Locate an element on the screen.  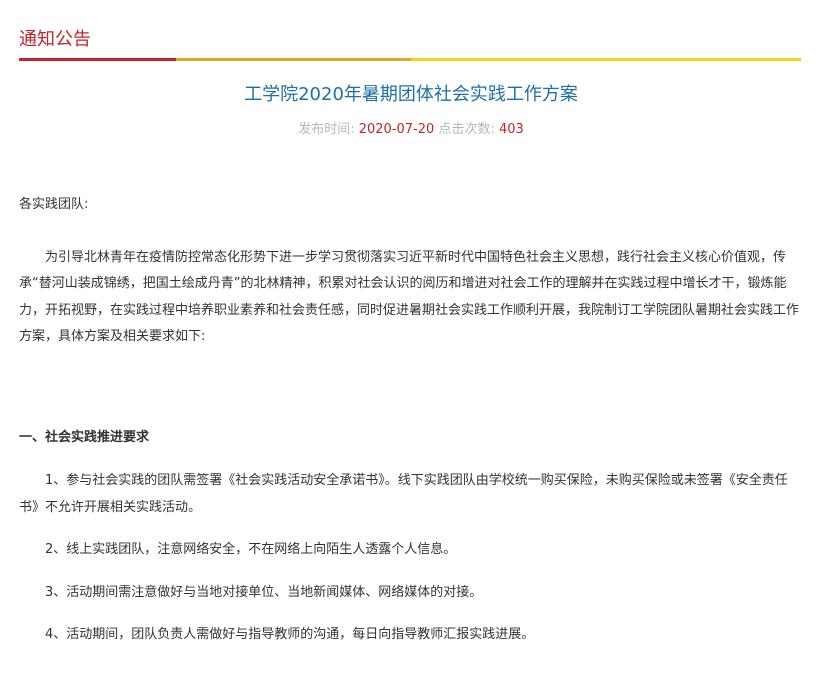
article-meta: 发布时间: 2020-07-20 点击次数: 403 is located at coordinates (411, 130).